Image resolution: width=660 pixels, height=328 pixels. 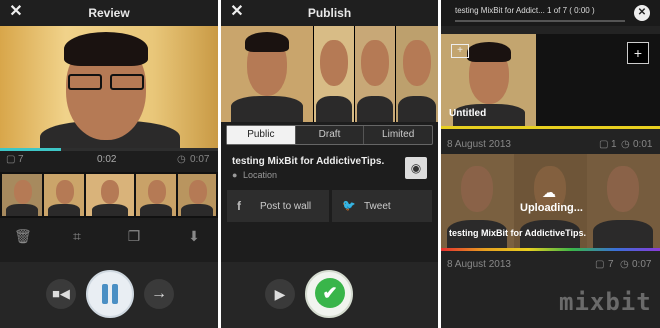 I want to click on upload-cloud-icon: ☁, so click(x=549, y=192).